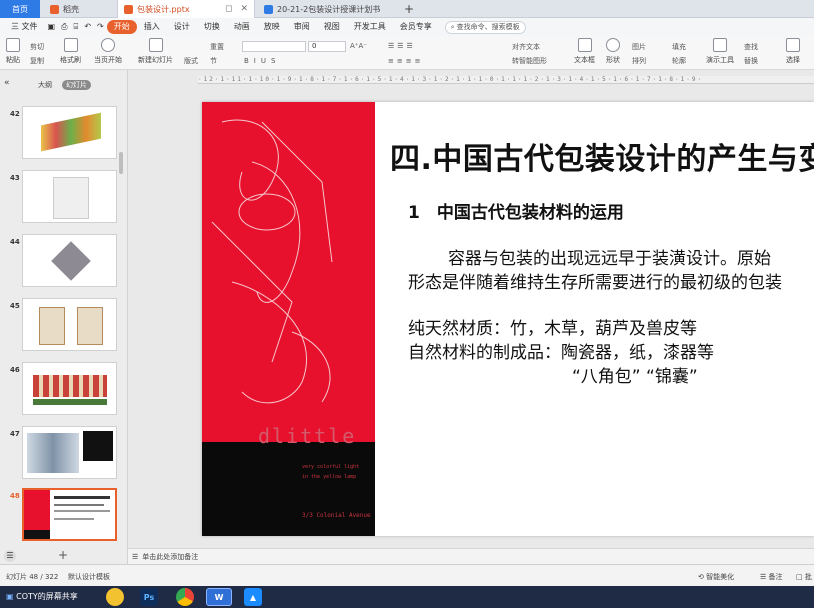  What do you see at coordinates (219, 597) in the screenshot?
I see `wps-icon: W` at bounding box center [219, 597].